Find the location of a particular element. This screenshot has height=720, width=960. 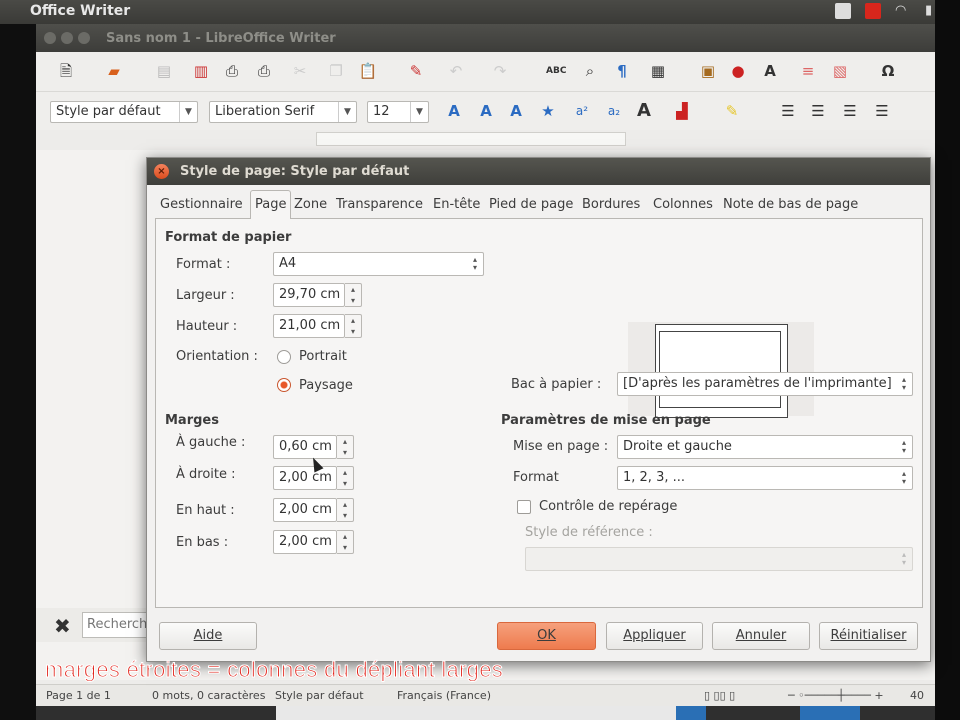

zoom-slider: ─ ◦─────┼──── + is located at coordinates (836, 695).